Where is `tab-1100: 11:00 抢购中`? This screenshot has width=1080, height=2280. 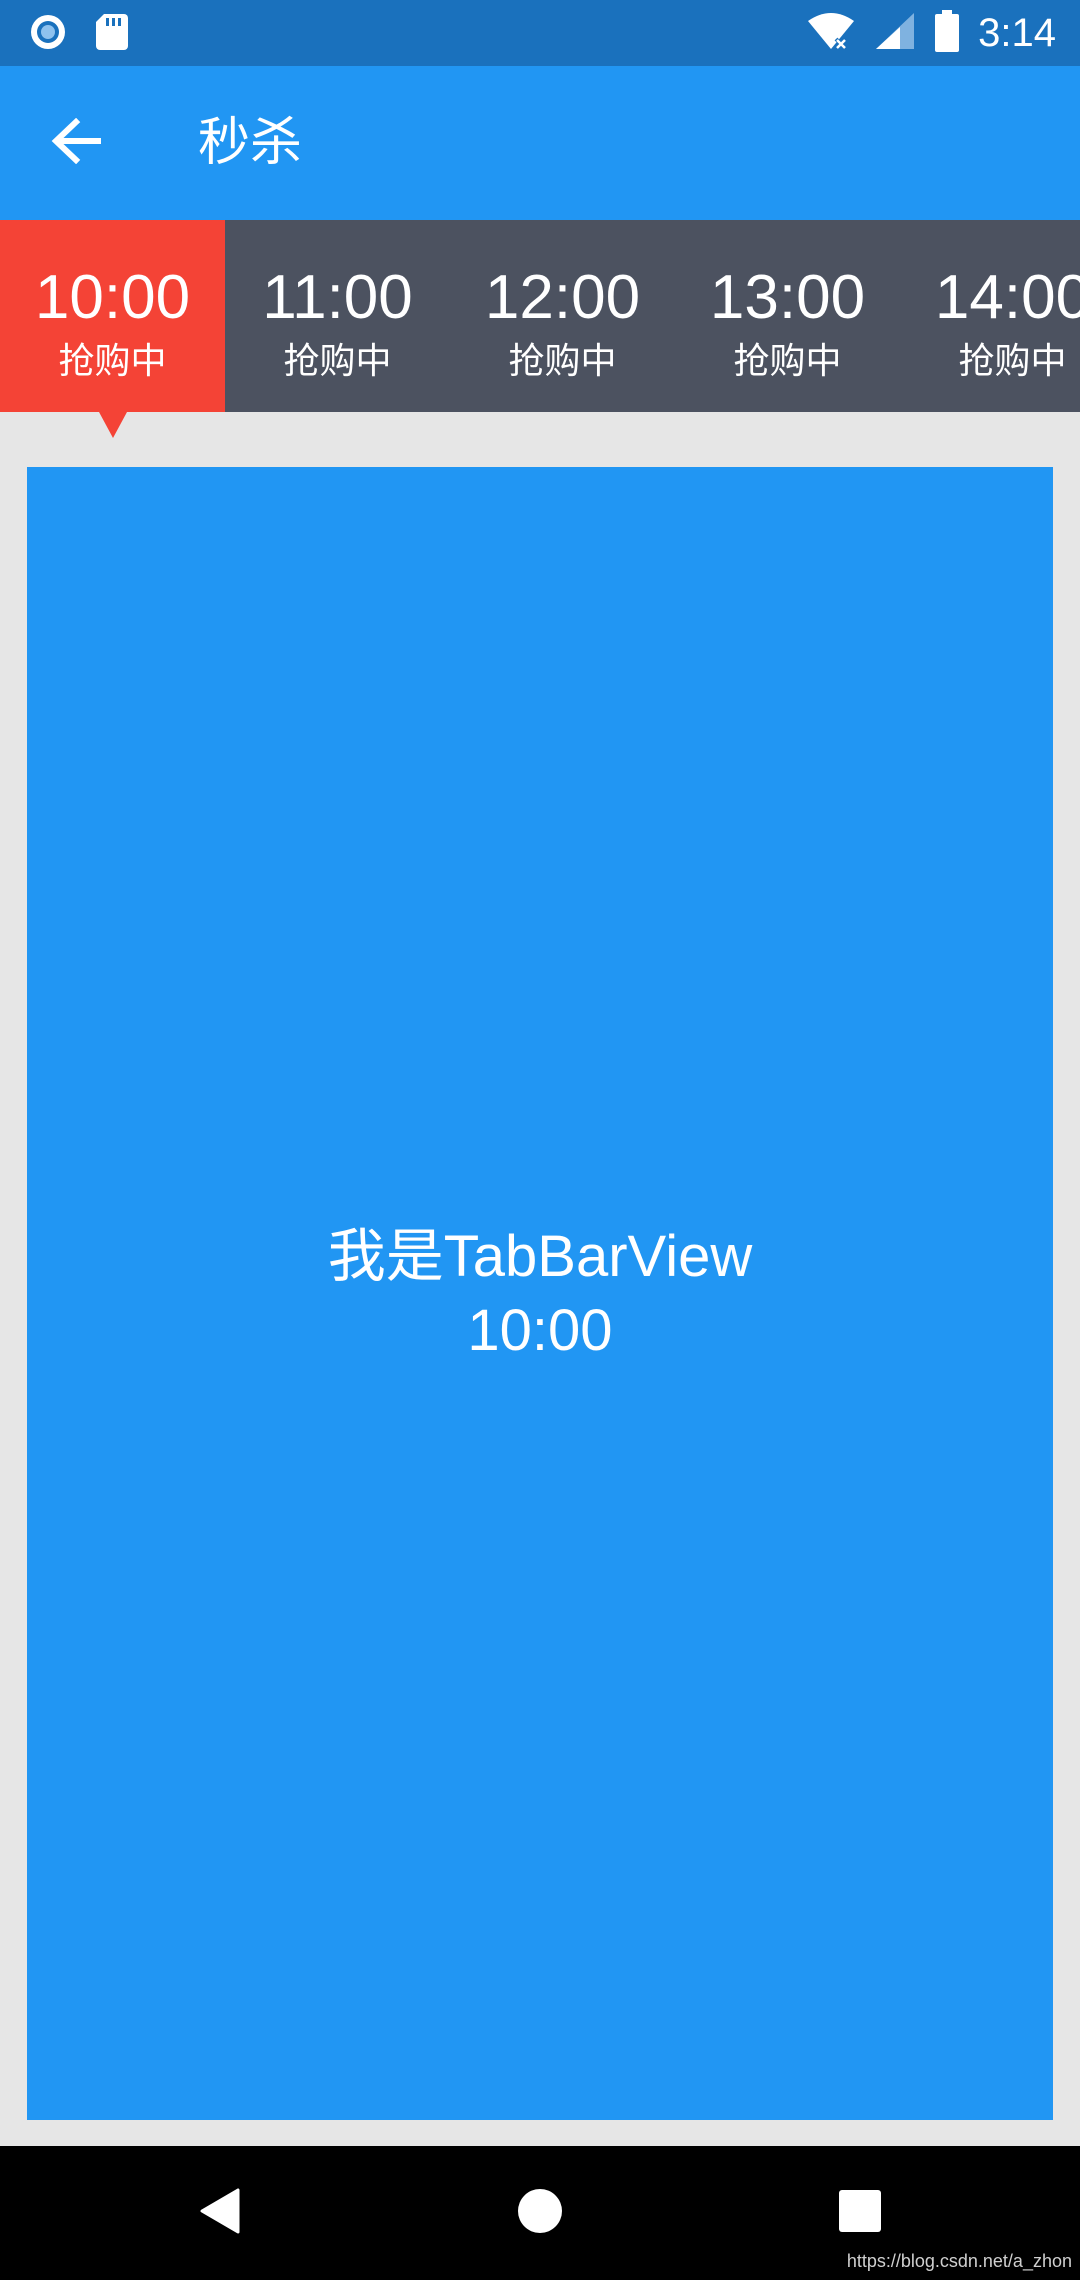 tab-1100: 11:00 抢购中 is located at coordinates (337, 316).